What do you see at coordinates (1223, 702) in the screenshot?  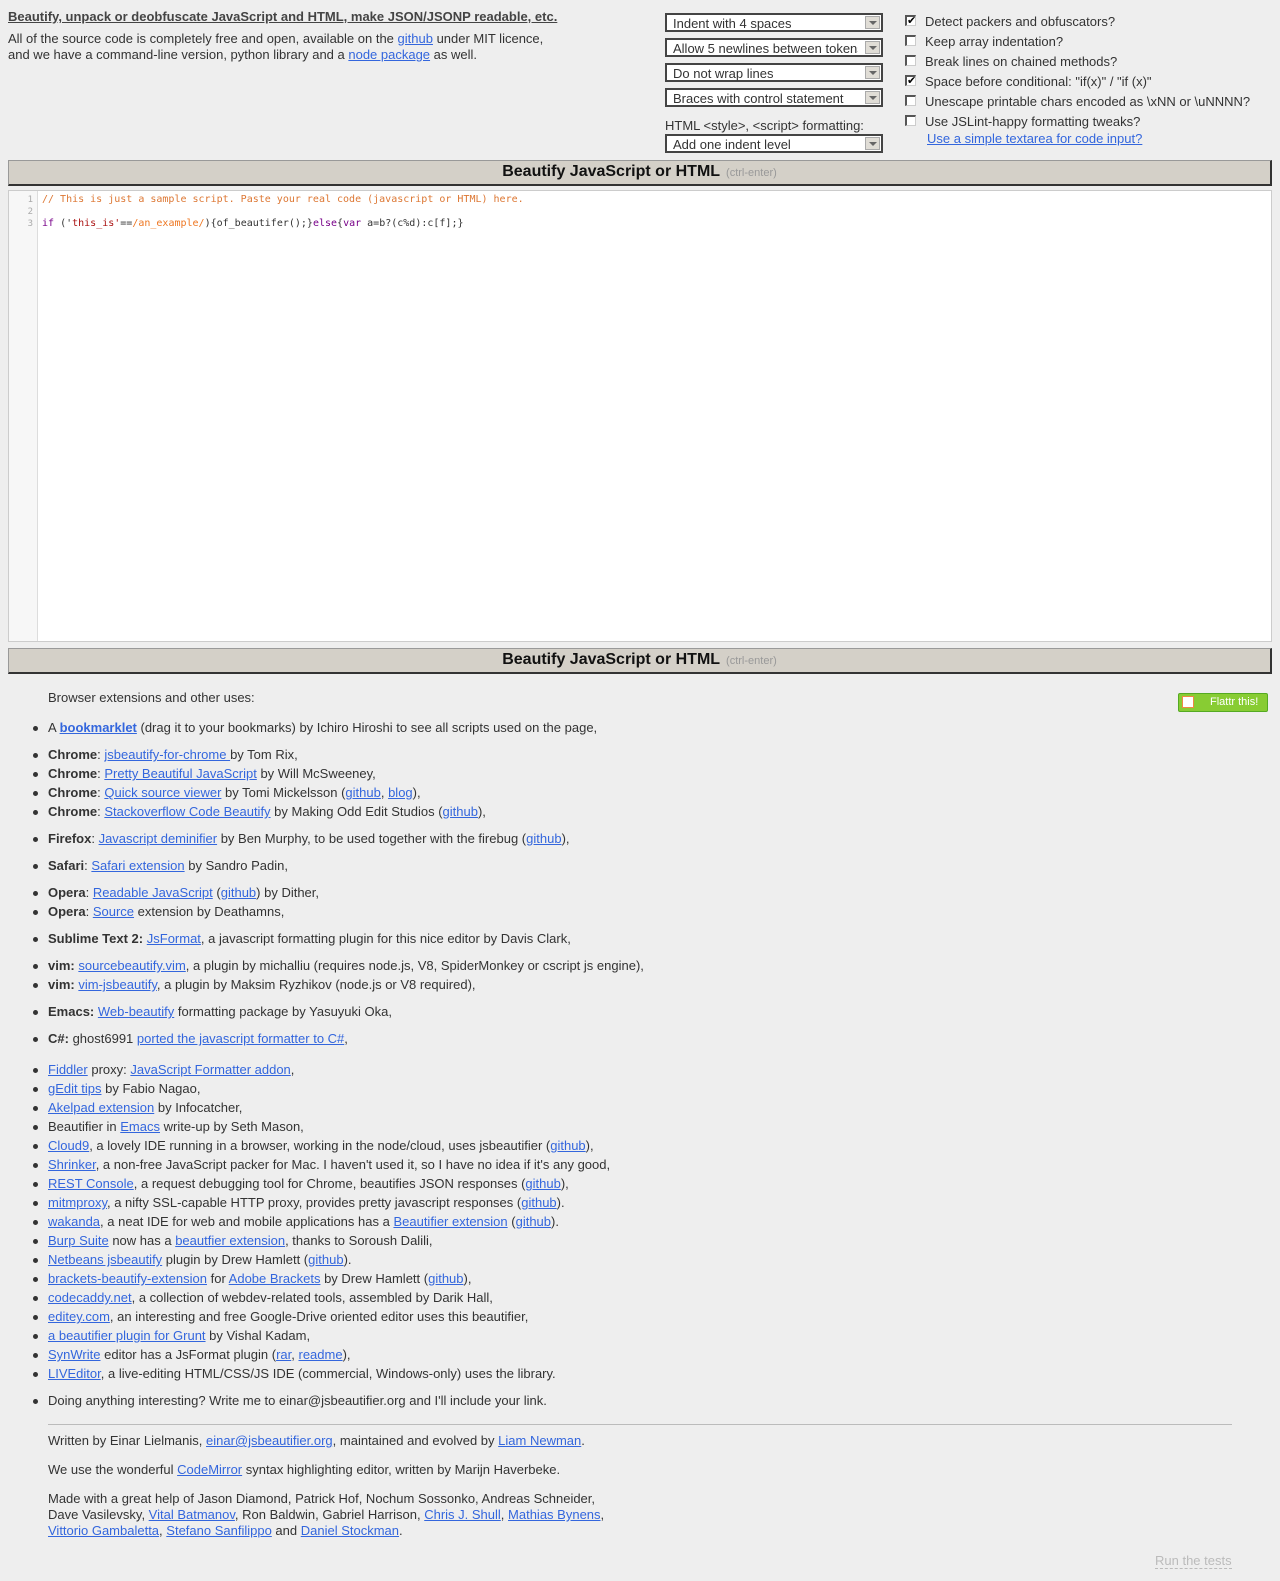 I see `flattr-button: Flattr this!` at bounding box center [1223, 702].